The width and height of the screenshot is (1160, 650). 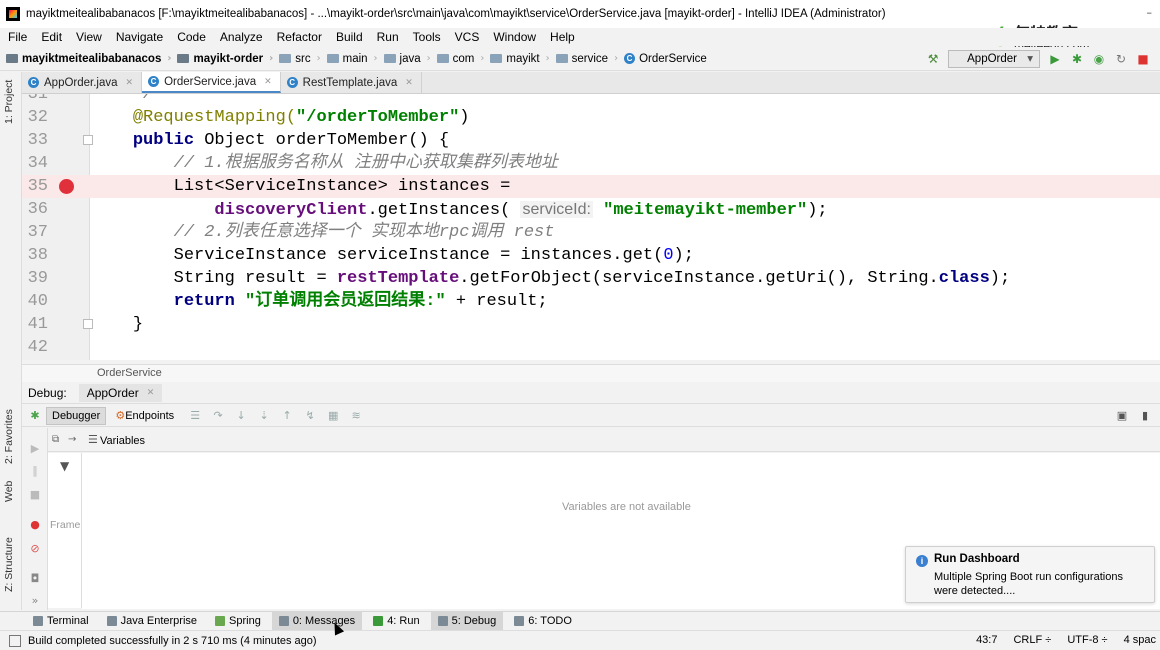 I want to click on menu-file: File, so click(x=16, y=37).